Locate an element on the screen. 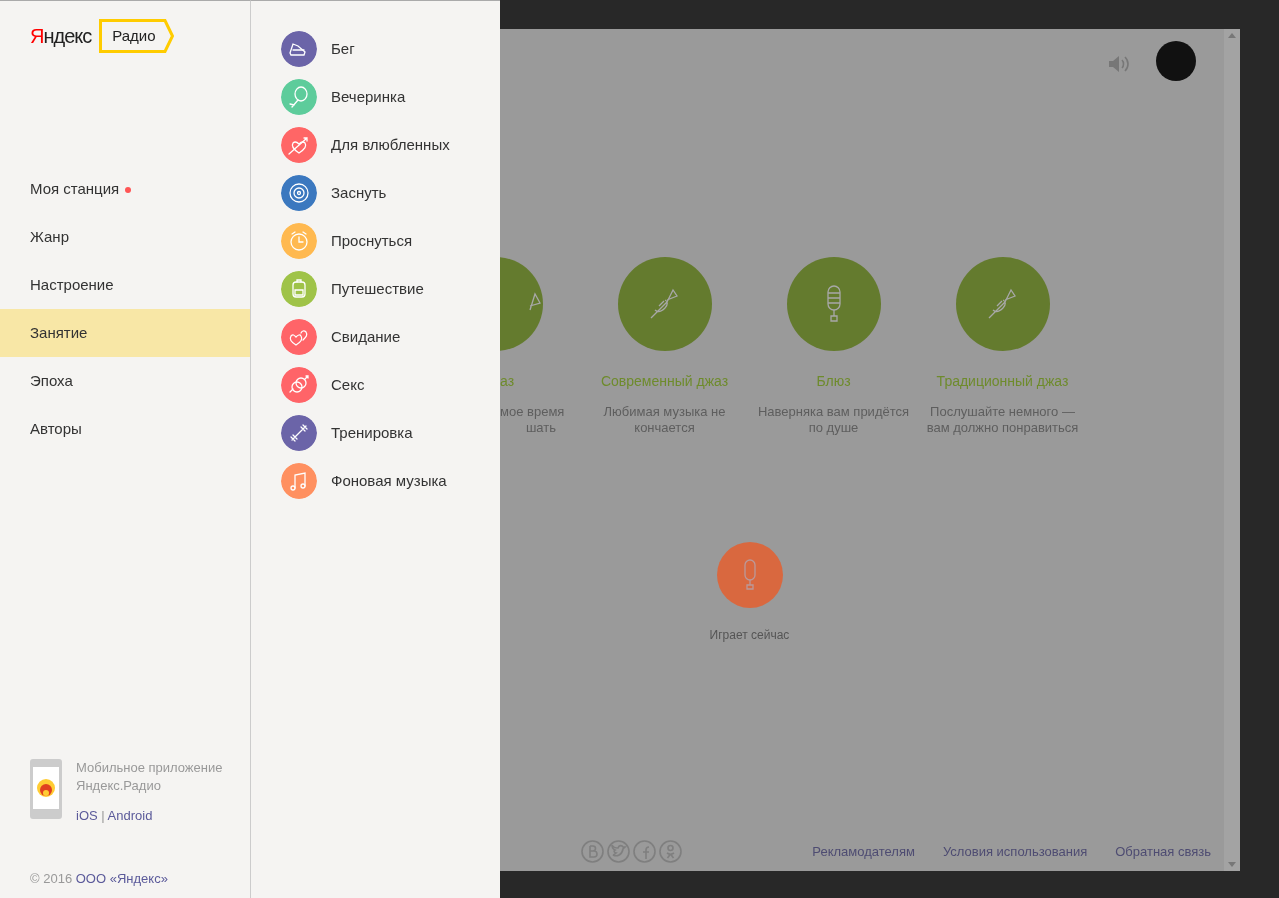 The height and width of the screenshot is (898, 1279). ios-link: iOS is located at coordinates (87, 815).